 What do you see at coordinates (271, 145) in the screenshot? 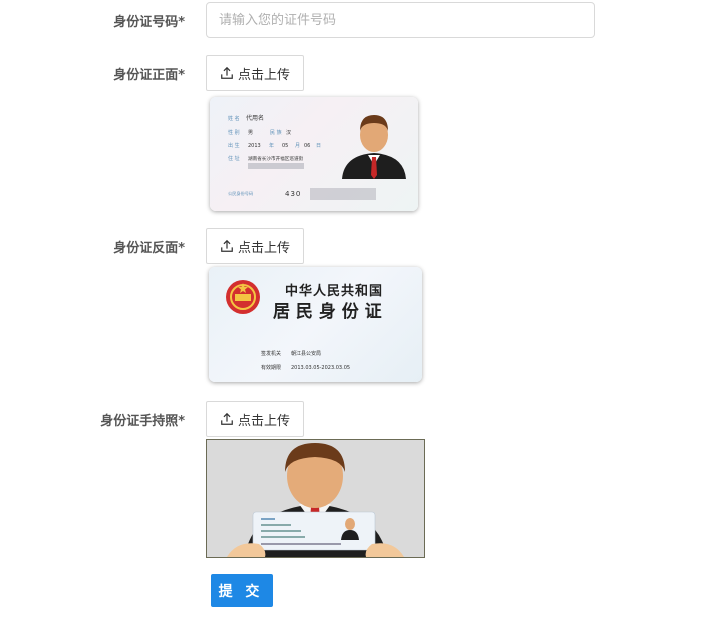
I see `front-birth-year-unit: 年` at bounding box center [271, 145].